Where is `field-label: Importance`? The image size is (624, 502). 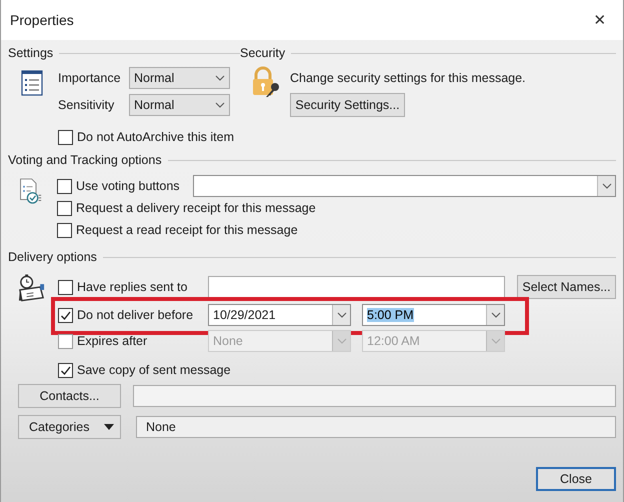 field-label: Importance is located at coordinates (90, 78).